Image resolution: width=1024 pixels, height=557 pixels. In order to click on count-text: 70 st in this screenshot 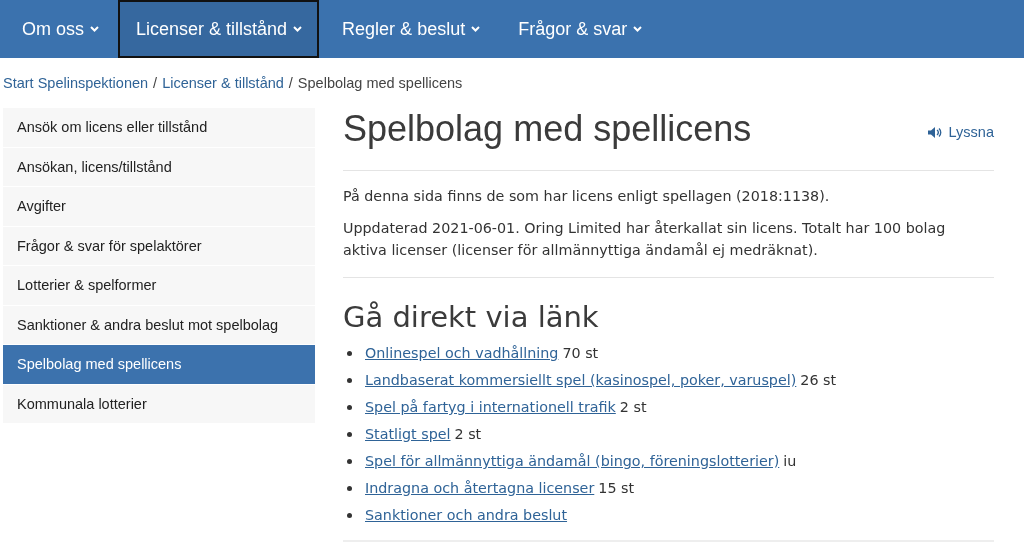, I will do `click(580, 353)`.